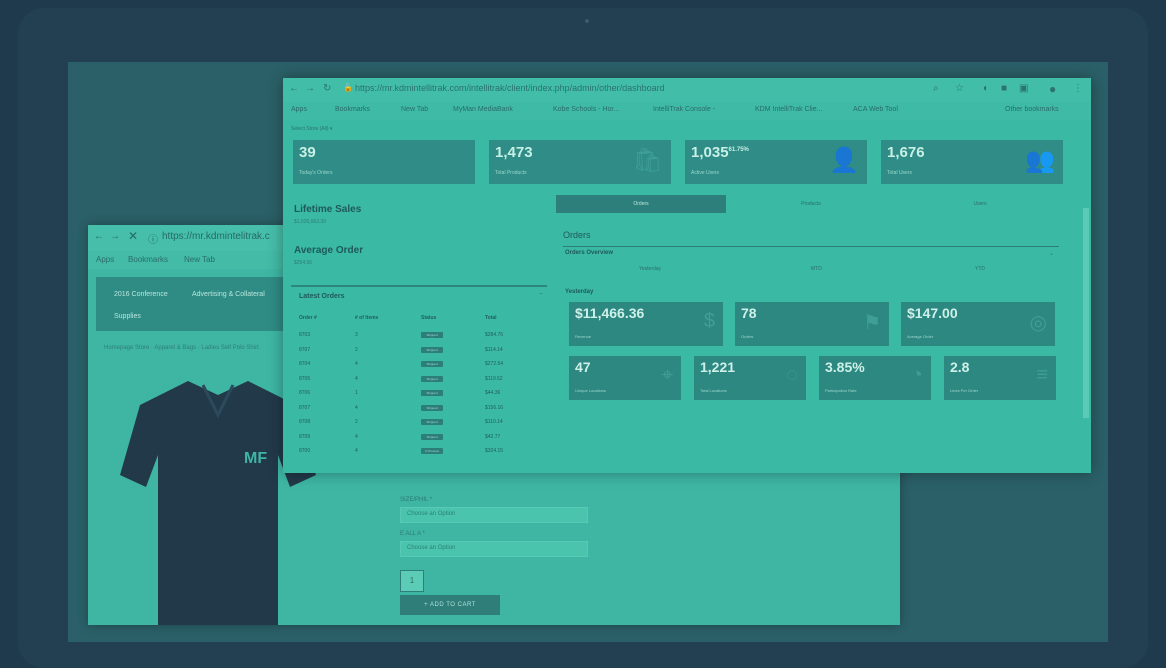 The height and width of the screenshot is (668, 1166). I want to click on extension-icon-3: ▣, so click(1023, 88).